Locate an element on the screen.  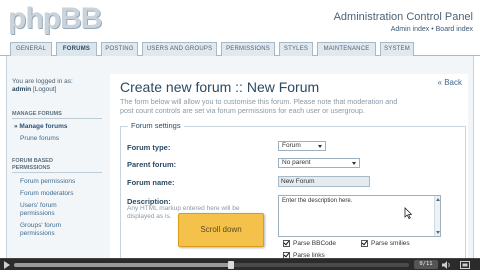
tab-forums: FORUMS is located at coordinates (76, 49).